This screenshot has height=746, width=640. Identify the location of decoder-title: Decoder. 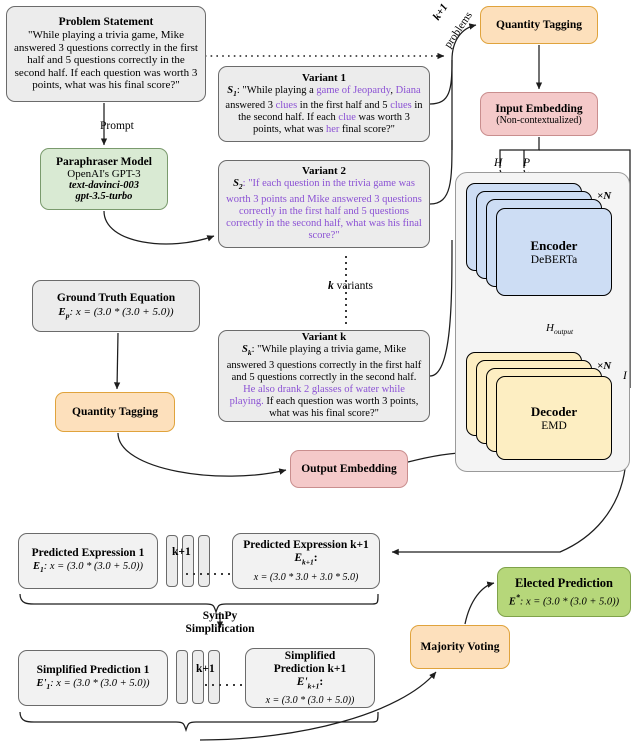
(554, 411).